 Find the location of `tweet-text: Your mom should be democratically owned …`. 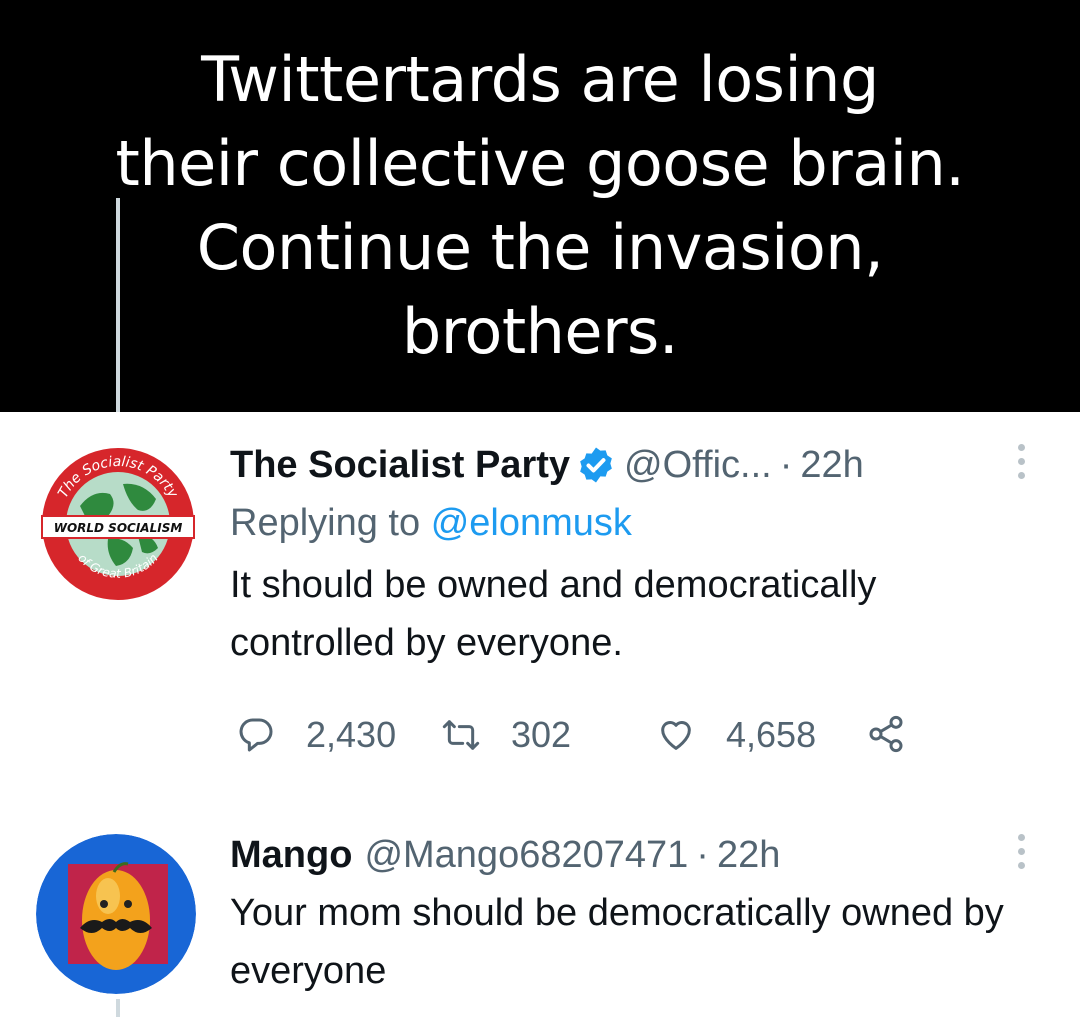

tweet-text: Your mom should be democratically owned … is located at coordinates (617, 942).